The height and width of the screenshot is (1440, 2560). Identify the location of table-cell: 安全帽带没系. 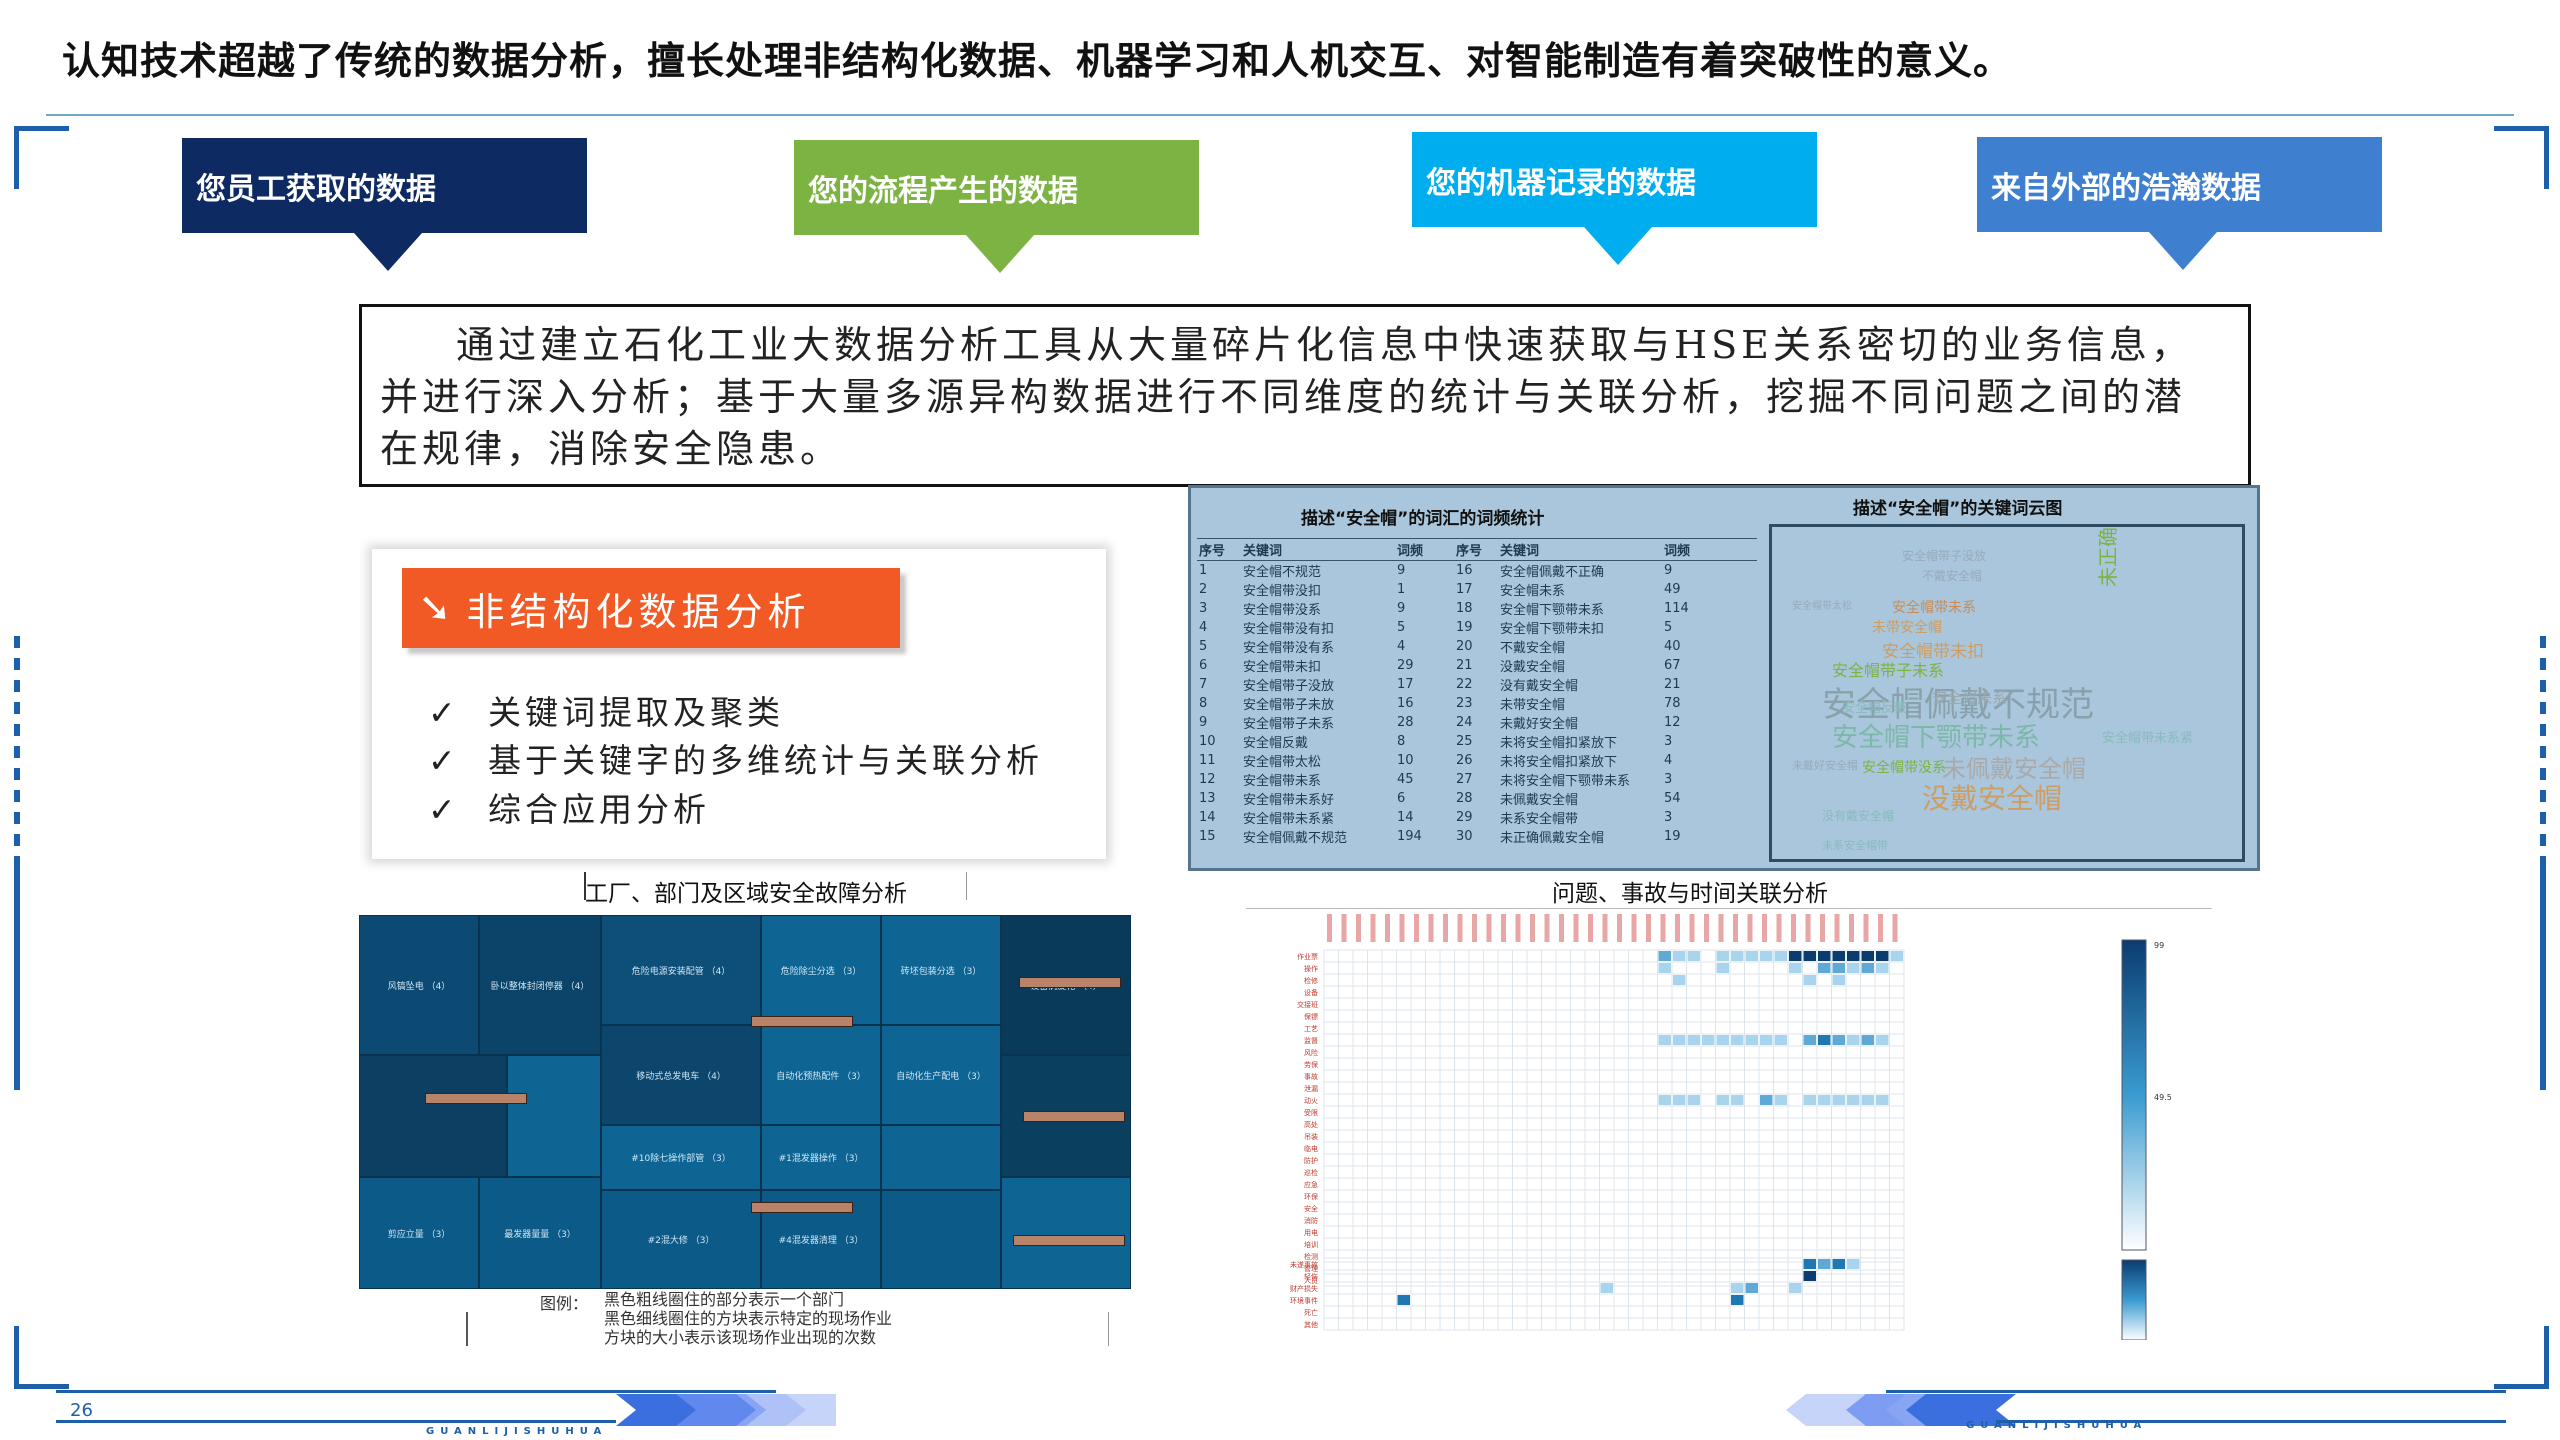
(1282, 610).